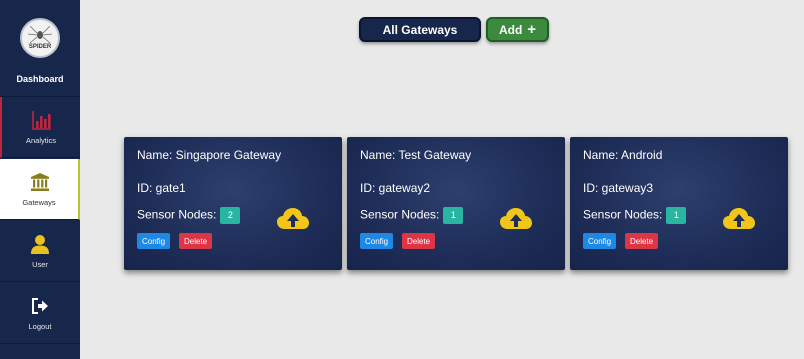 This screenshot has width=804, height=359. I want to click on gateway-name: Name: Test Gateway, so click(416, 155).